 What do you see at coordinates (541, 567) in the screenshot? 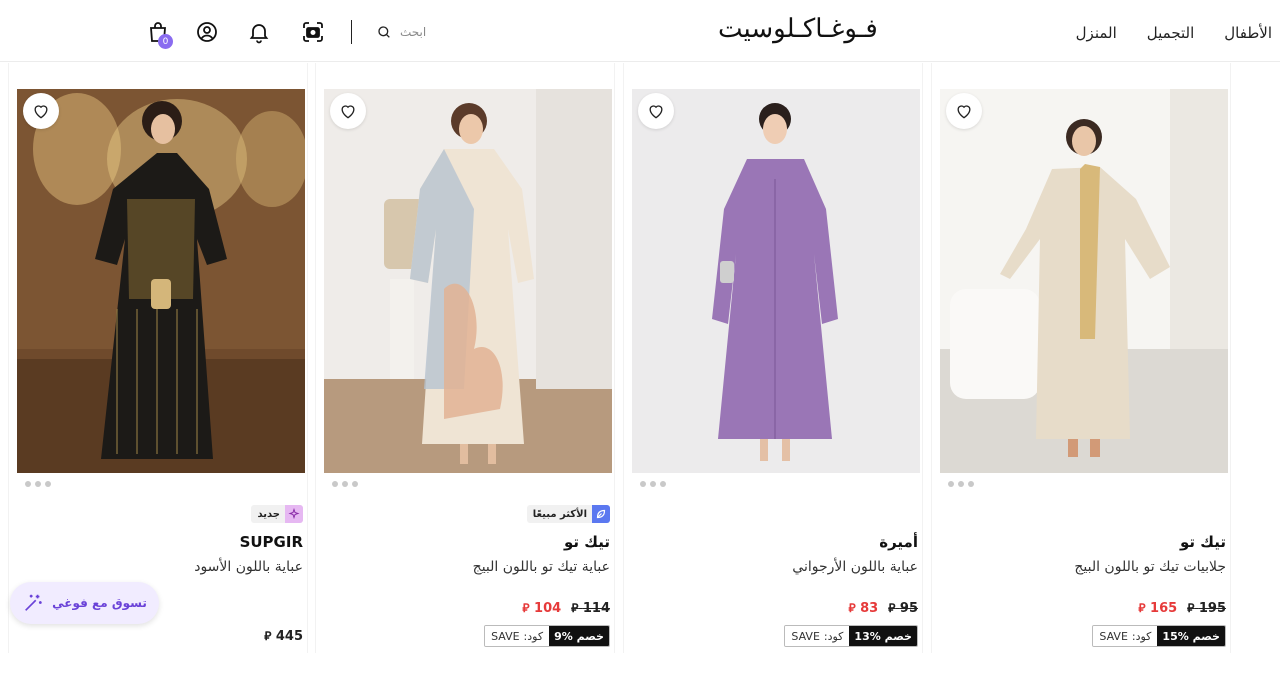
I see `product-title: عباية تيك تو باللون البيج` at bounding box center [541, 567].